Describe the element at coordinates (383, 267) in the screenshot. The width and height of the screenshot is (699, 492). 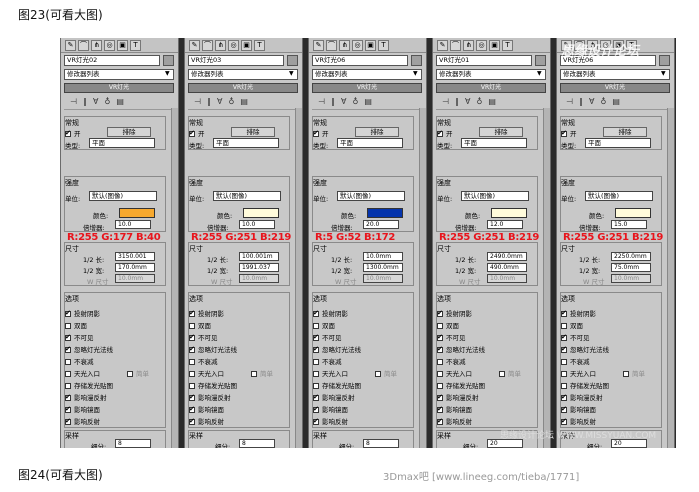
I see `half-width-field: 1300.0mm` at that location.